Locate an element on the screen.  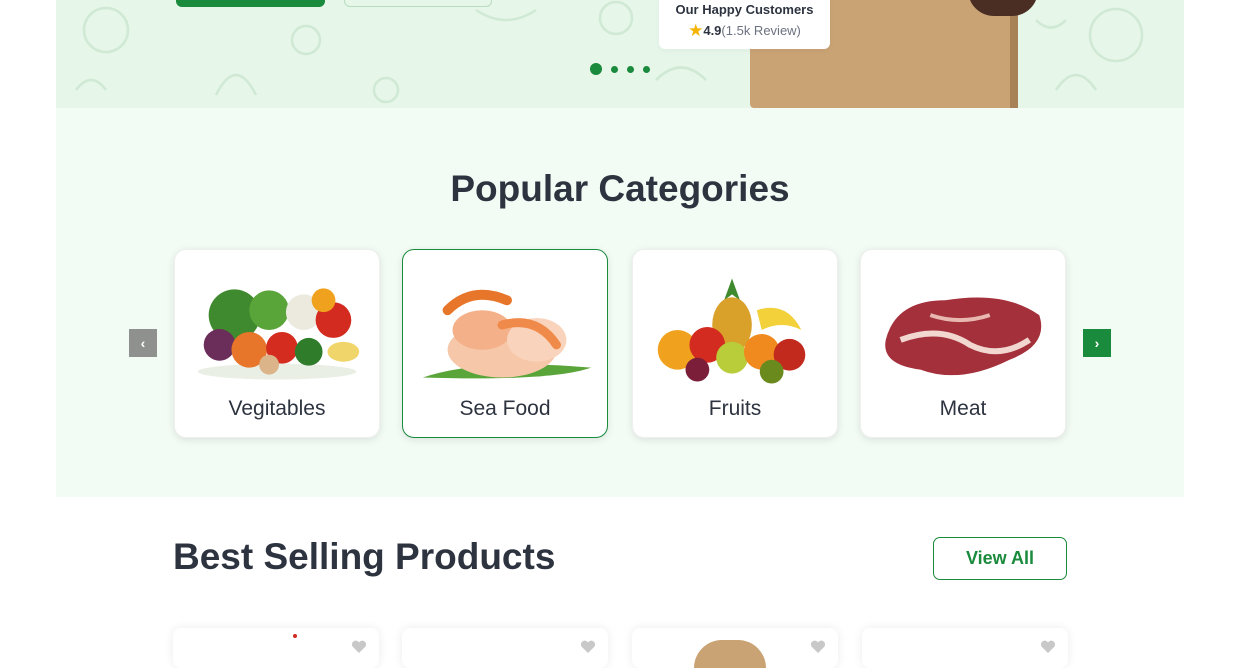
sea-food-image is located at coordinates (507, 334).